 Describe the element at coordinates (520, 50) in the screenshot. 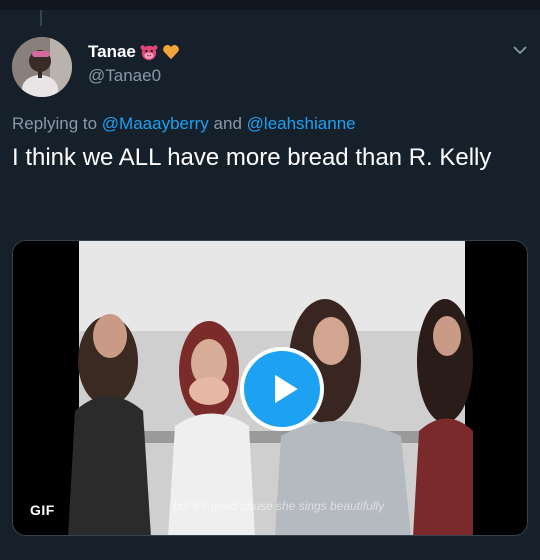

I see `chevron-down-icon` at that location.